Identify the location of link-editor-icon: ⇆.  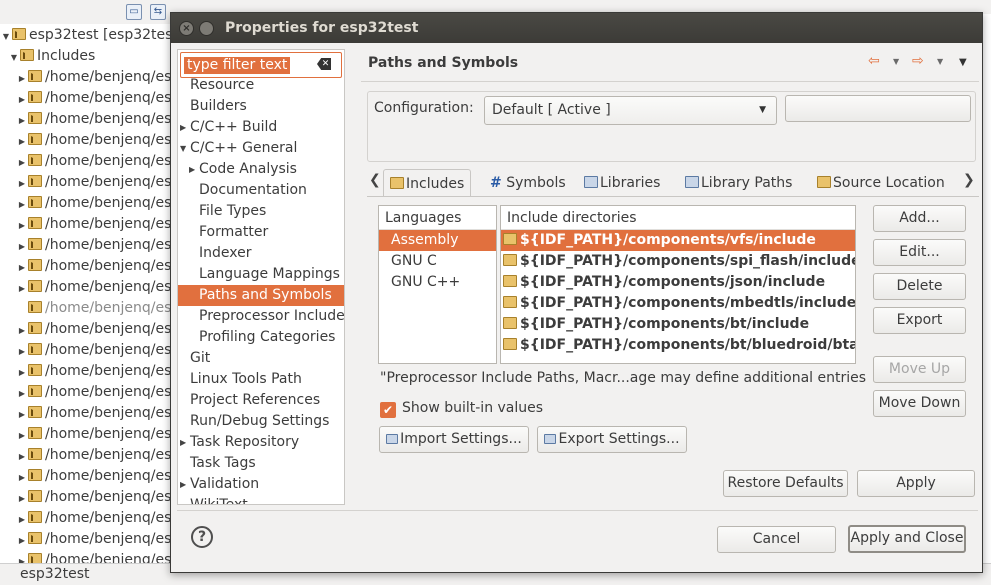
(158, 12).